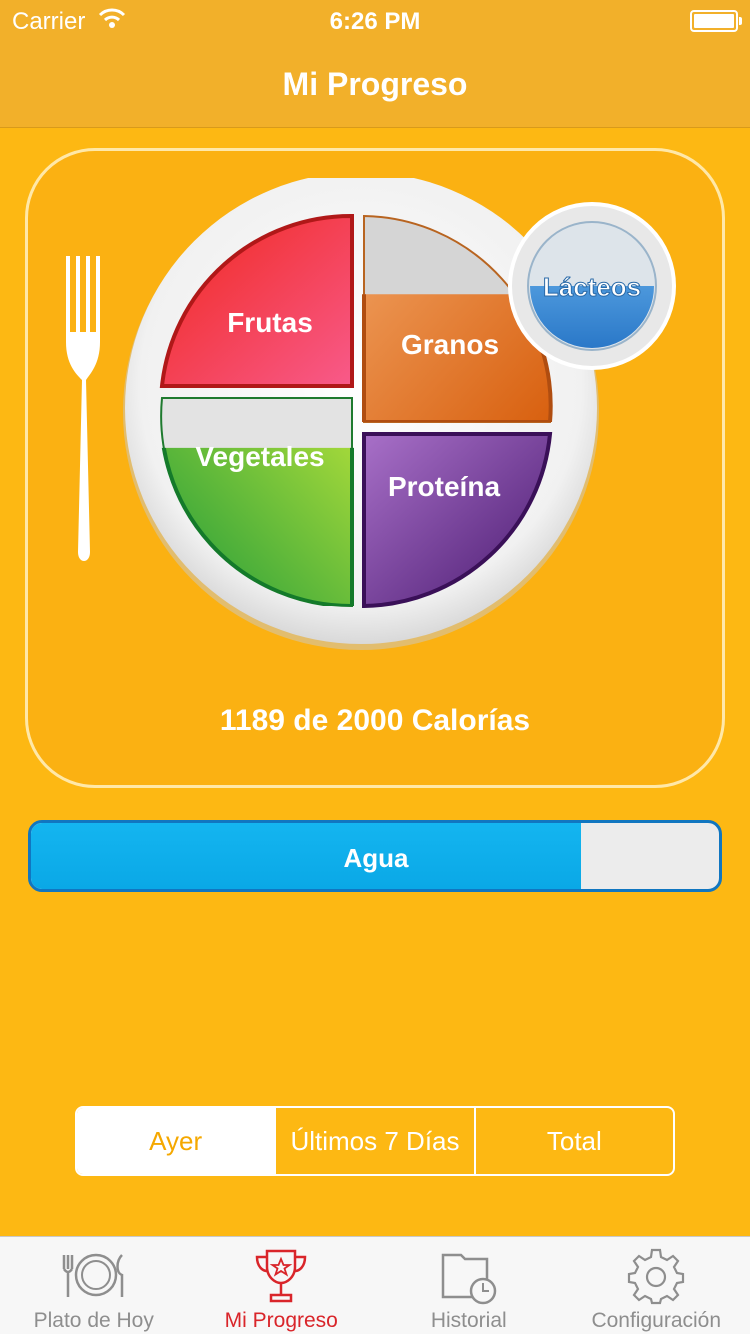 This screenshot has width=750, height=1334. Describe the element at coordinates (592, 287) in the screenshot. I see `lacteos-label: Lácteos` at that location.